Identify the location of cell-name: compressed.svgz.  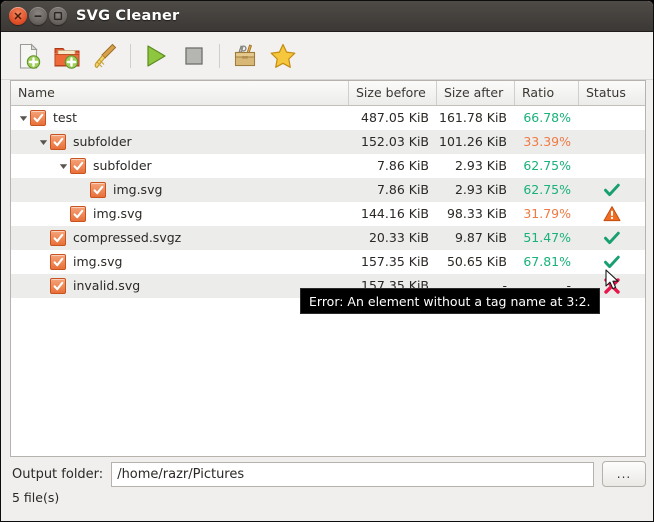
(180, 238).